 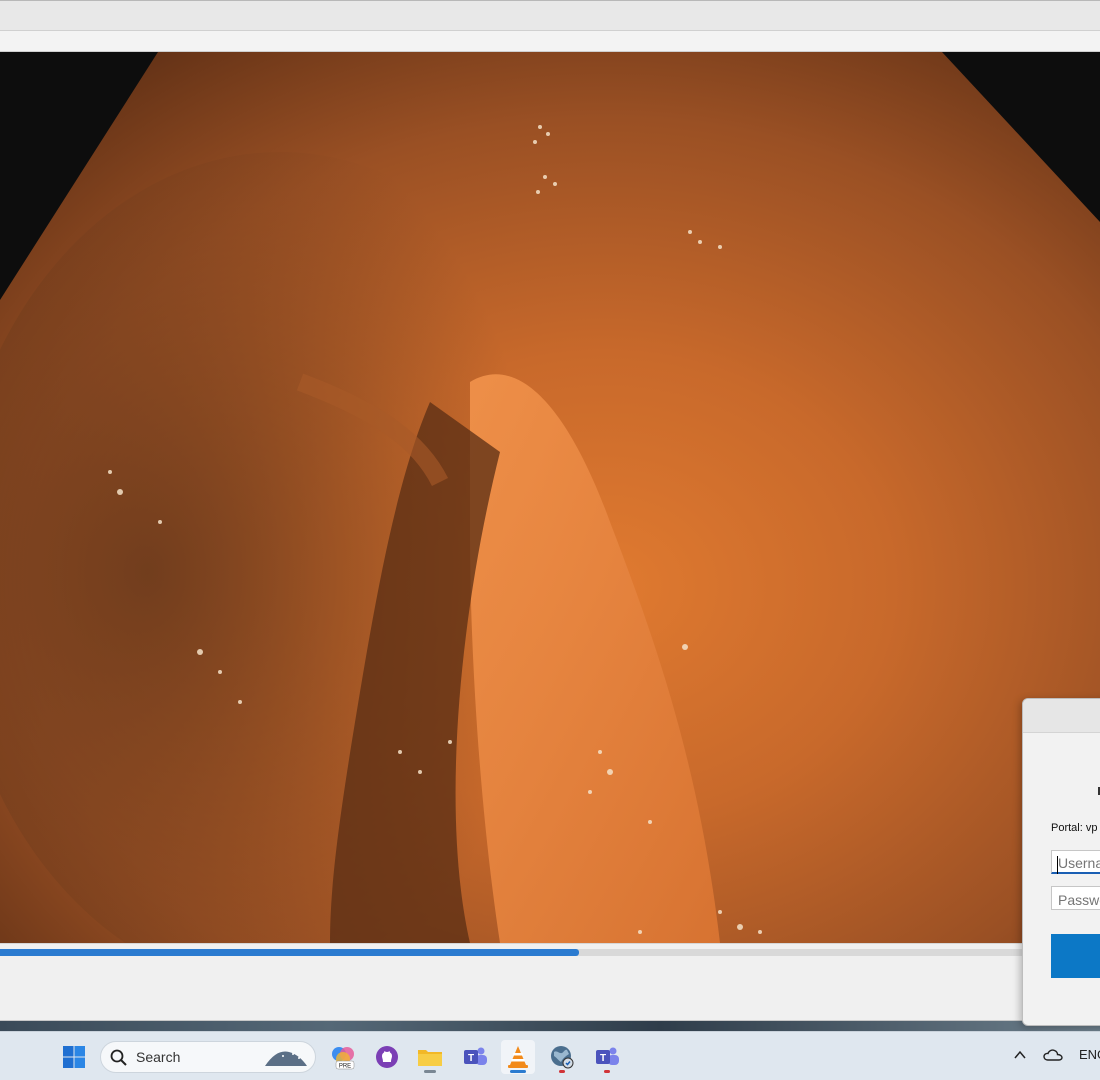 I want to click on player-controls, so click(x=550, y=992).